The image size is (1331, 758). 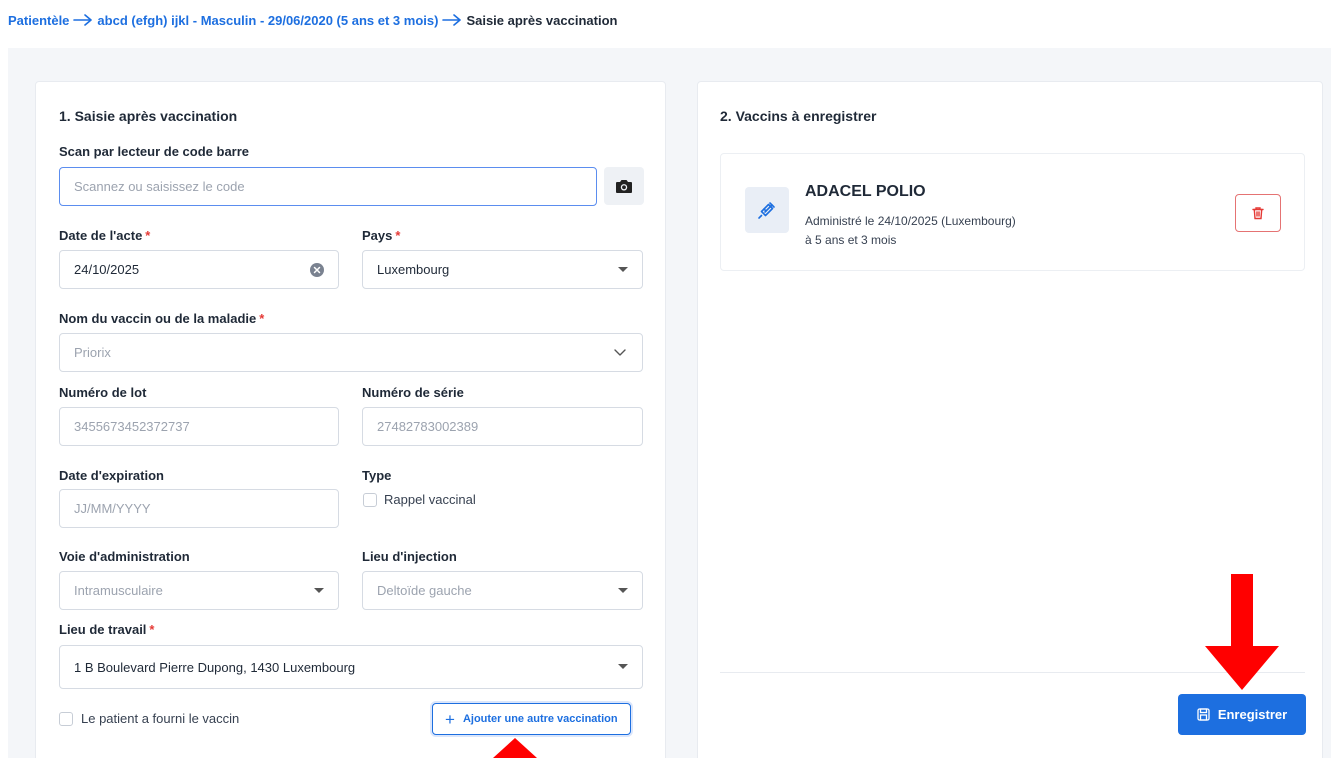 What do you see at coordinates (118, 590) in the screenshot?
I see `voie-placeholder: Intramusculaire` at bounding box center [118, 590].